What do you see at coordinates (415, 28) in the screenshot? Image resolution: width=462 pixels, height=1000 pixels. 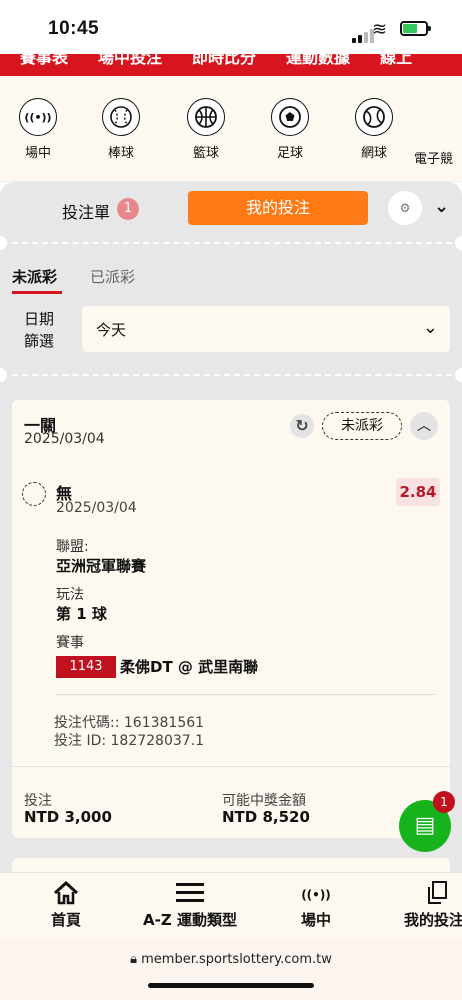 I see `battery-icon` at bounding box center [415, 28].